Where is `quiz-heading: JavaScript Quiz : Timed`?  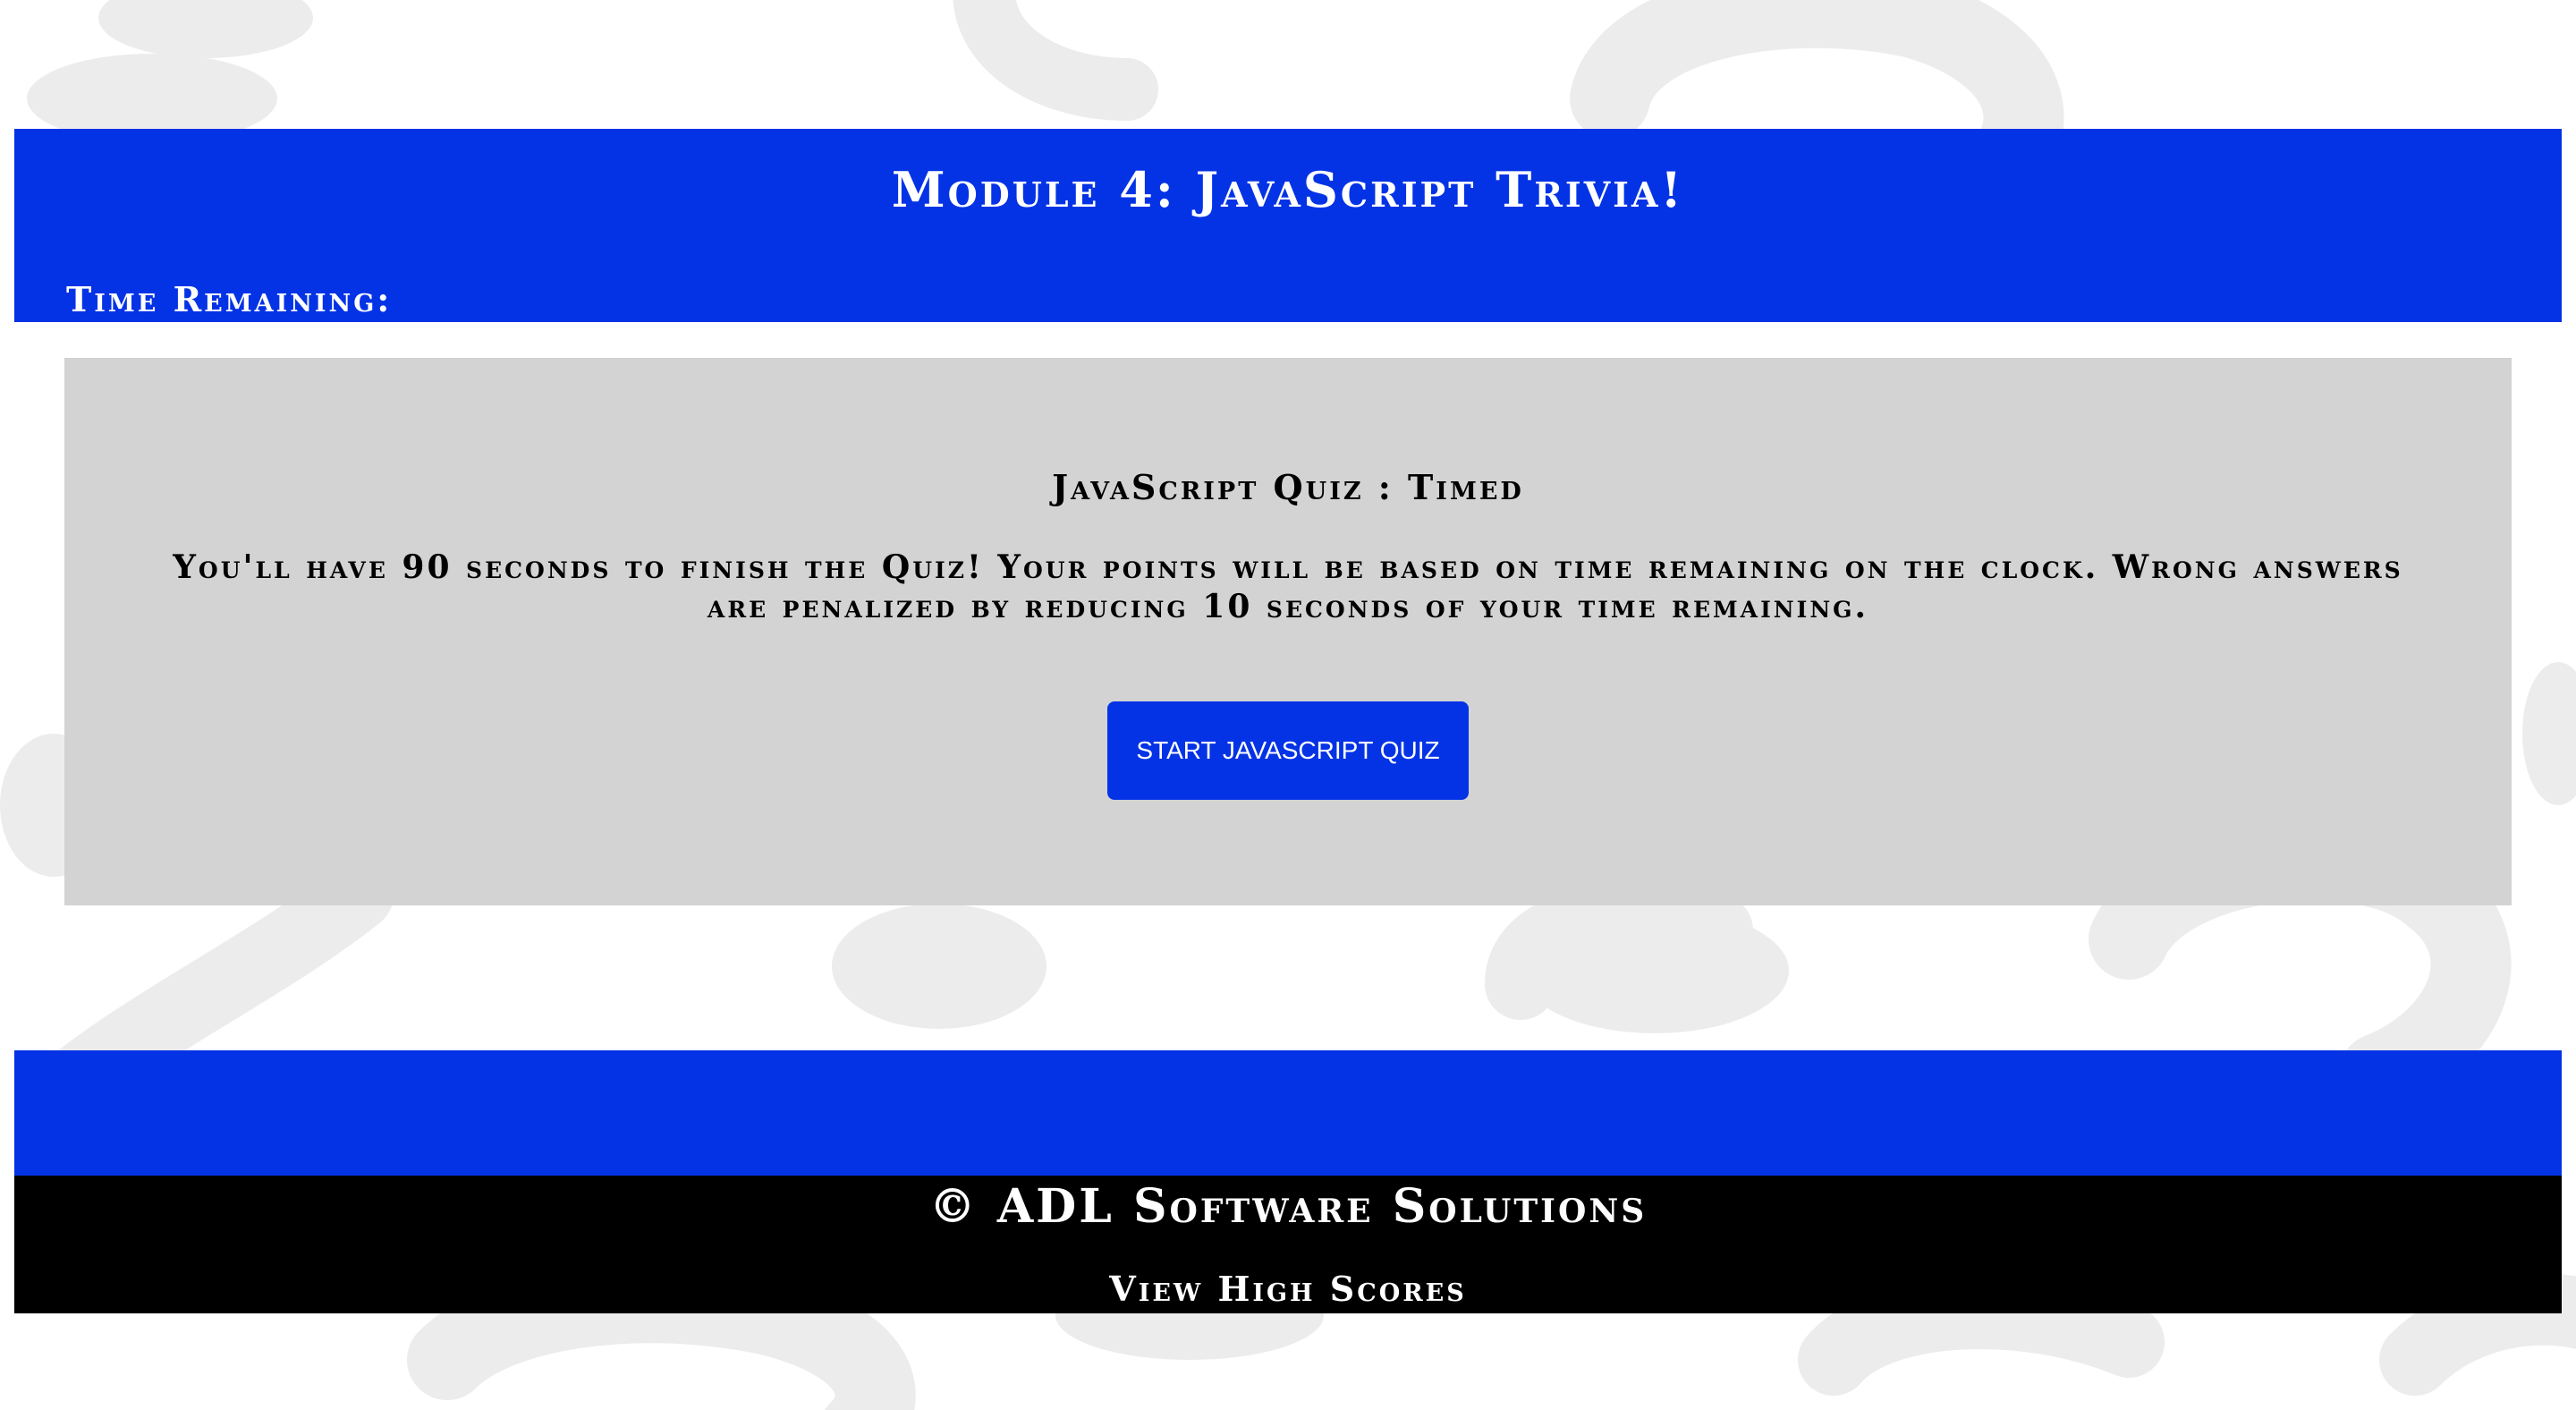
quiz-heading: JavaScript Quiz : Timed is located at coordinates (1288, 487).